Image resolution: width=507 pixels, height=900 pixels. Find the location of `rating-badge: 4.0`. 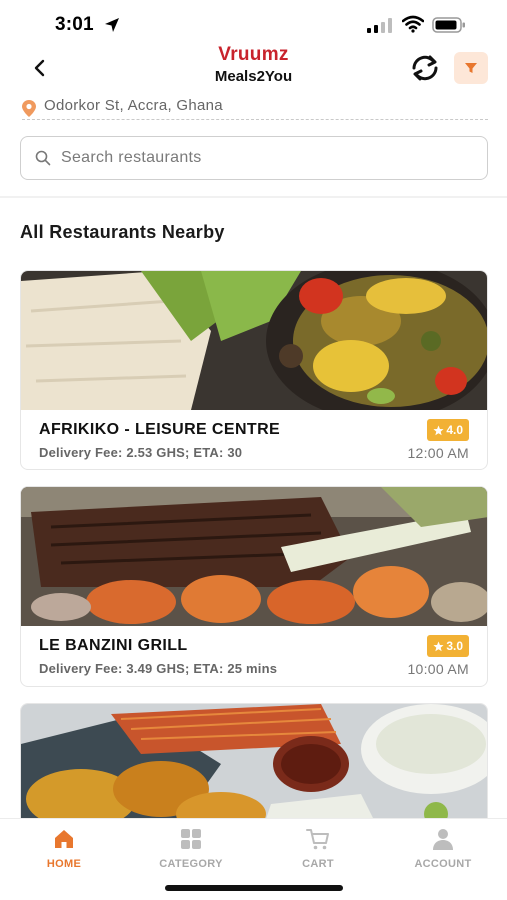

rating-badge: 4.0 is located at coordinates (448, 430).